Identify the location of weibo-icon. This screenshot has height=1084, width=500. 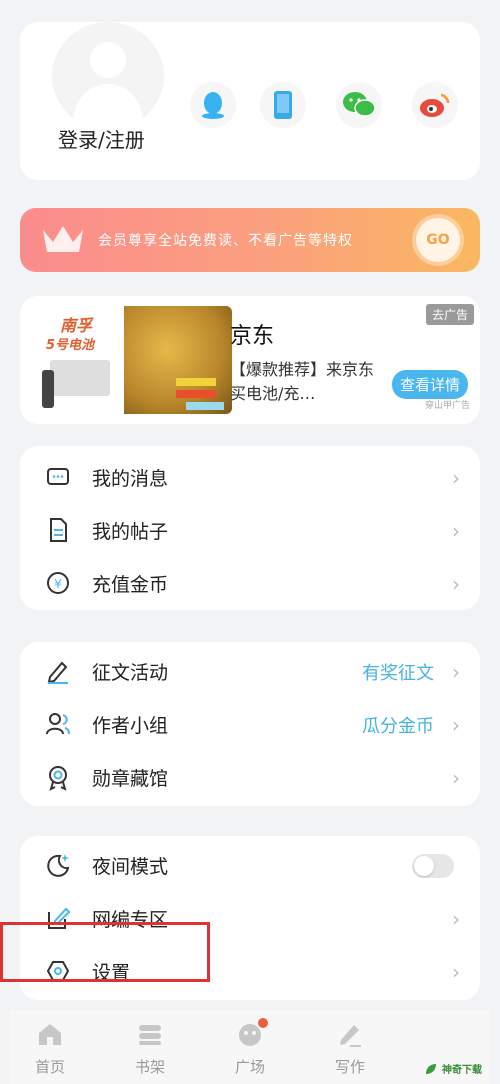
(435, 105).